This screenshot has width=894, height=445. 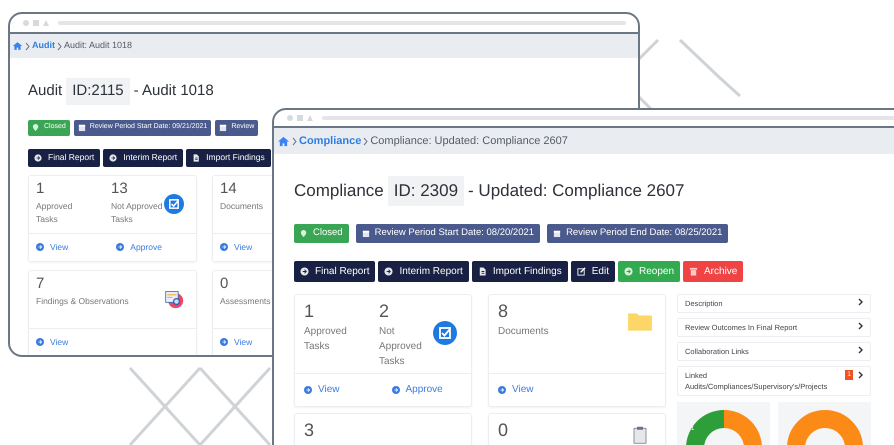 What do you see at coordinates (637, 233) in the screenshot?
I see `date-badge: Review Period End Date: 08/25/2021` at bounding box center [637, 233].